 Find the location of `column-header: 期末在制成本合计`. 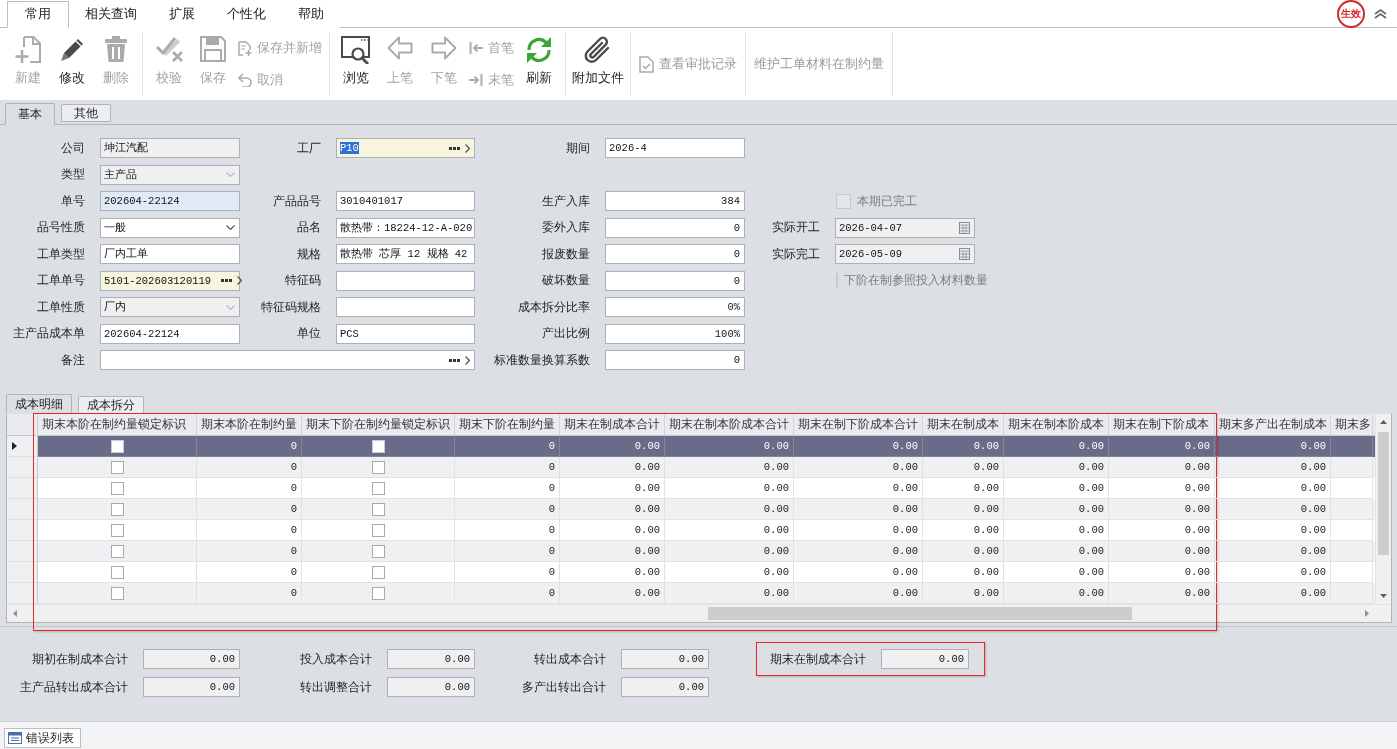

column-header: 期末在制成本合计 is located at coordinates (612, 424).